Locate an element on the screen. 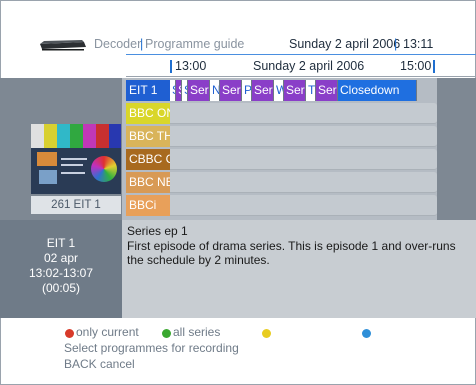  channel-row: BBCi is located at coordinates (281, 205).